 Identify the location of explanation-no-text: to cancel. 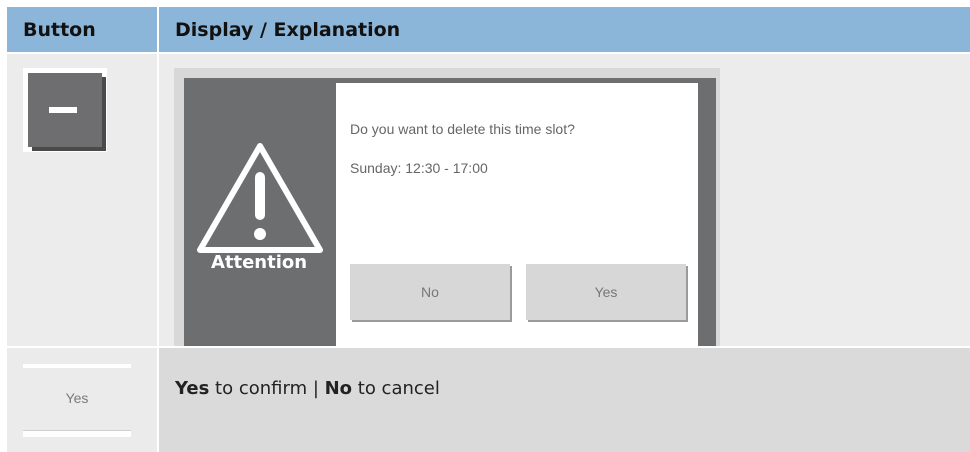
(396, 388).